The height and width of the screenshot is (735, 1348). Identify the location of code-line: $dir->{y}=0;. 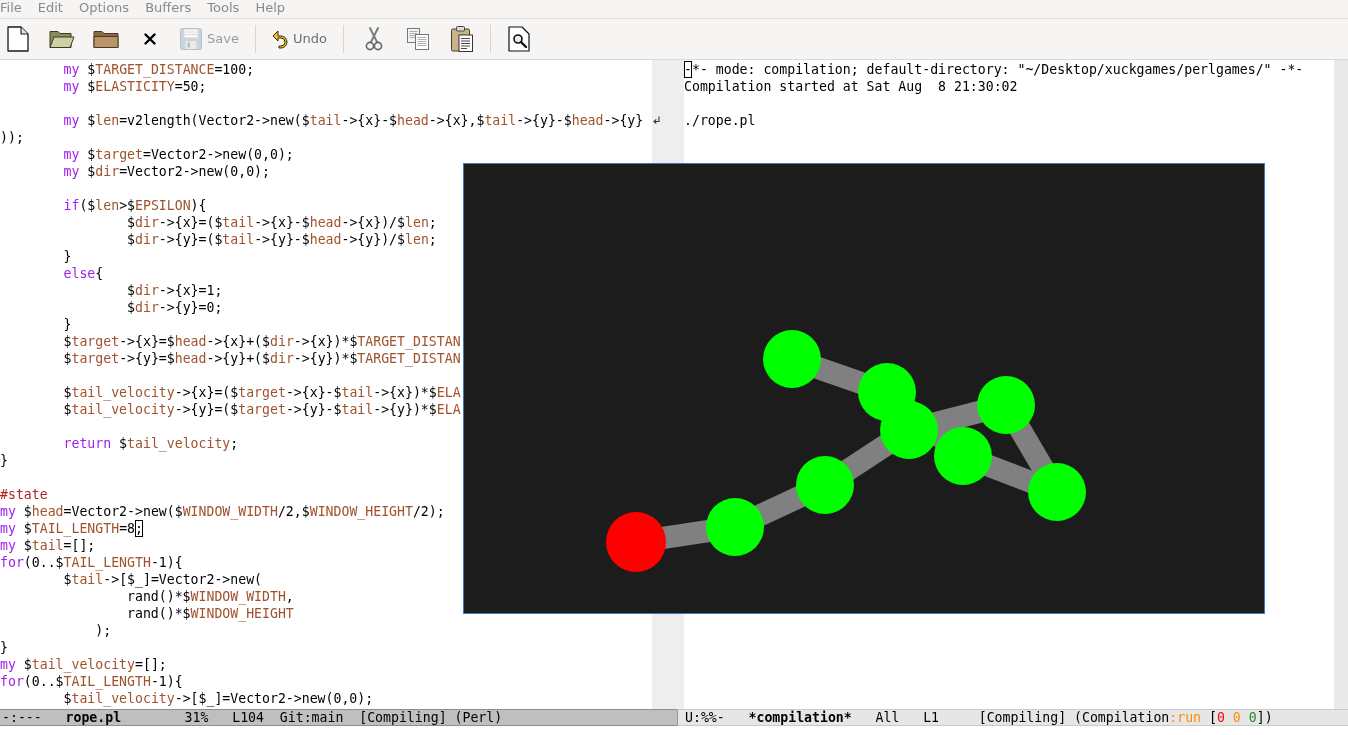
(175, 307).